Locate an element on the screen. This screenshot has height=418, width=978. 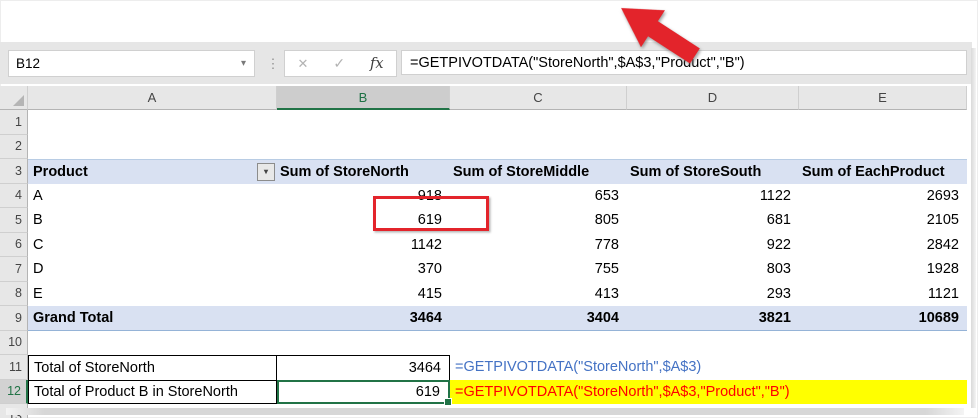
row-header-8: 8 is located at coordinates (14, 293).